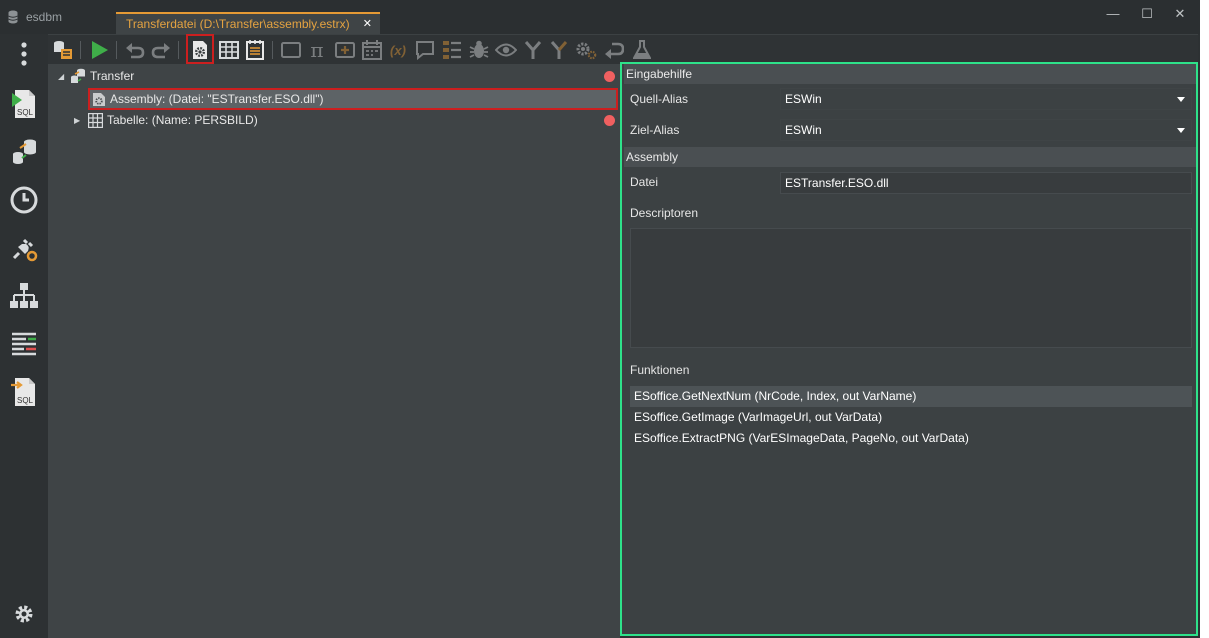 This screenshot has height=638, width=1209. What do you see at coordinates (803, 130) in the screenshot?
I see `ziel-alias-value: ESWin` at bounding box center [803, 130].